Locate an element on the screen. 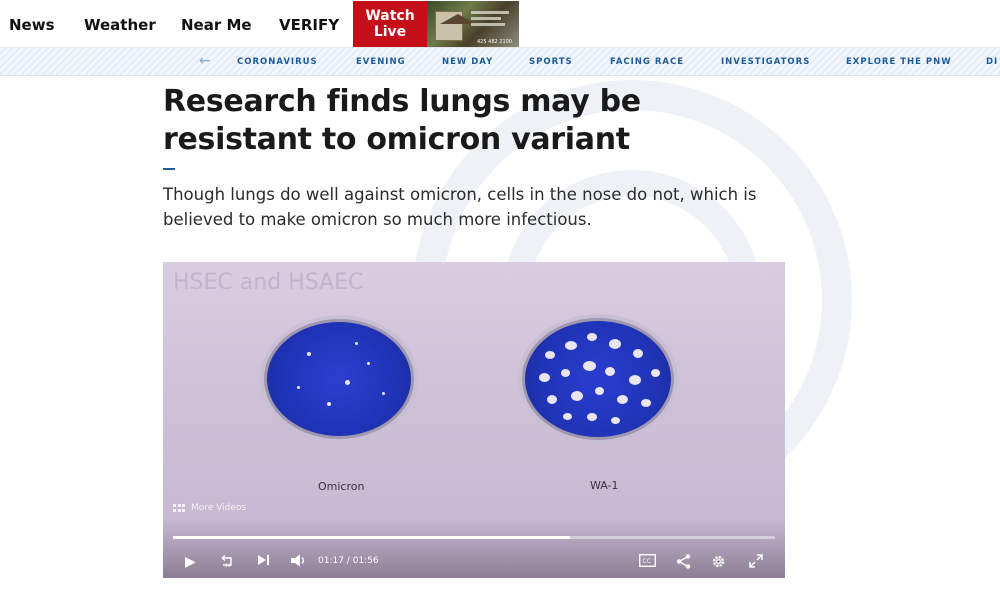 The width and height of the screenshot is (1000, 600). play-icon: ▶ is located at coordinates (190, 562).